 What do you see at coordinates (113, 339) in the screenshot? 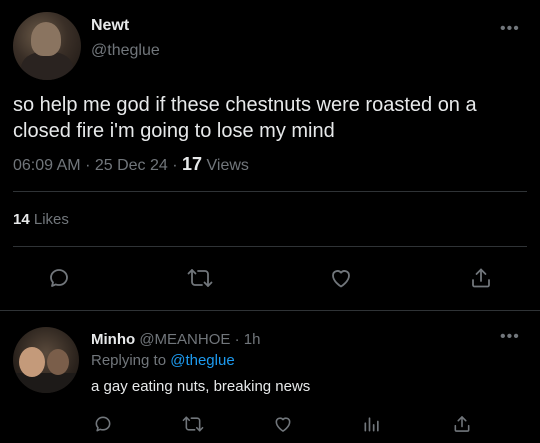
I see `reply-display-name: Minho` at bounding box center [113, 339].